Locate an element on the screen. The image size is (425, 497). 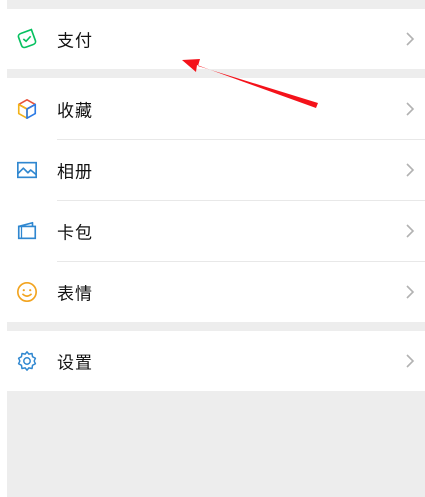
menu-item-settings: 设置 is located at coordinates (216, 361).